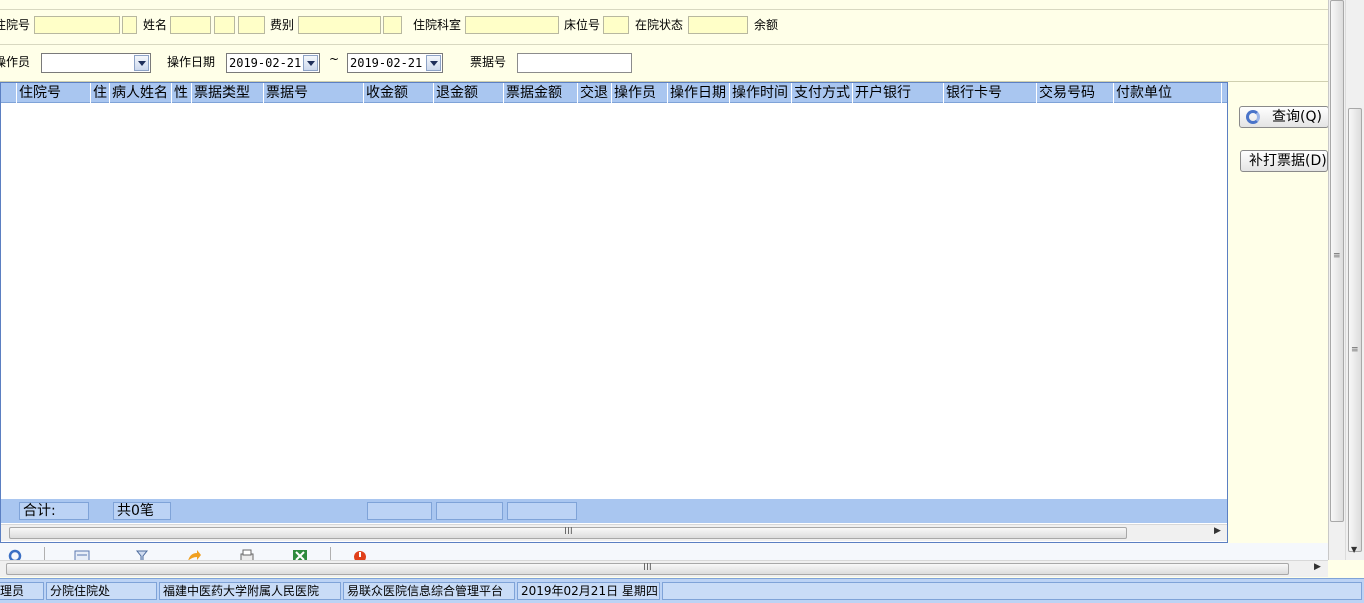  Describe the element at coordinates (1075, 93) in the screenshot. I see `col-header-transaction-no: 交易号码` at that location.